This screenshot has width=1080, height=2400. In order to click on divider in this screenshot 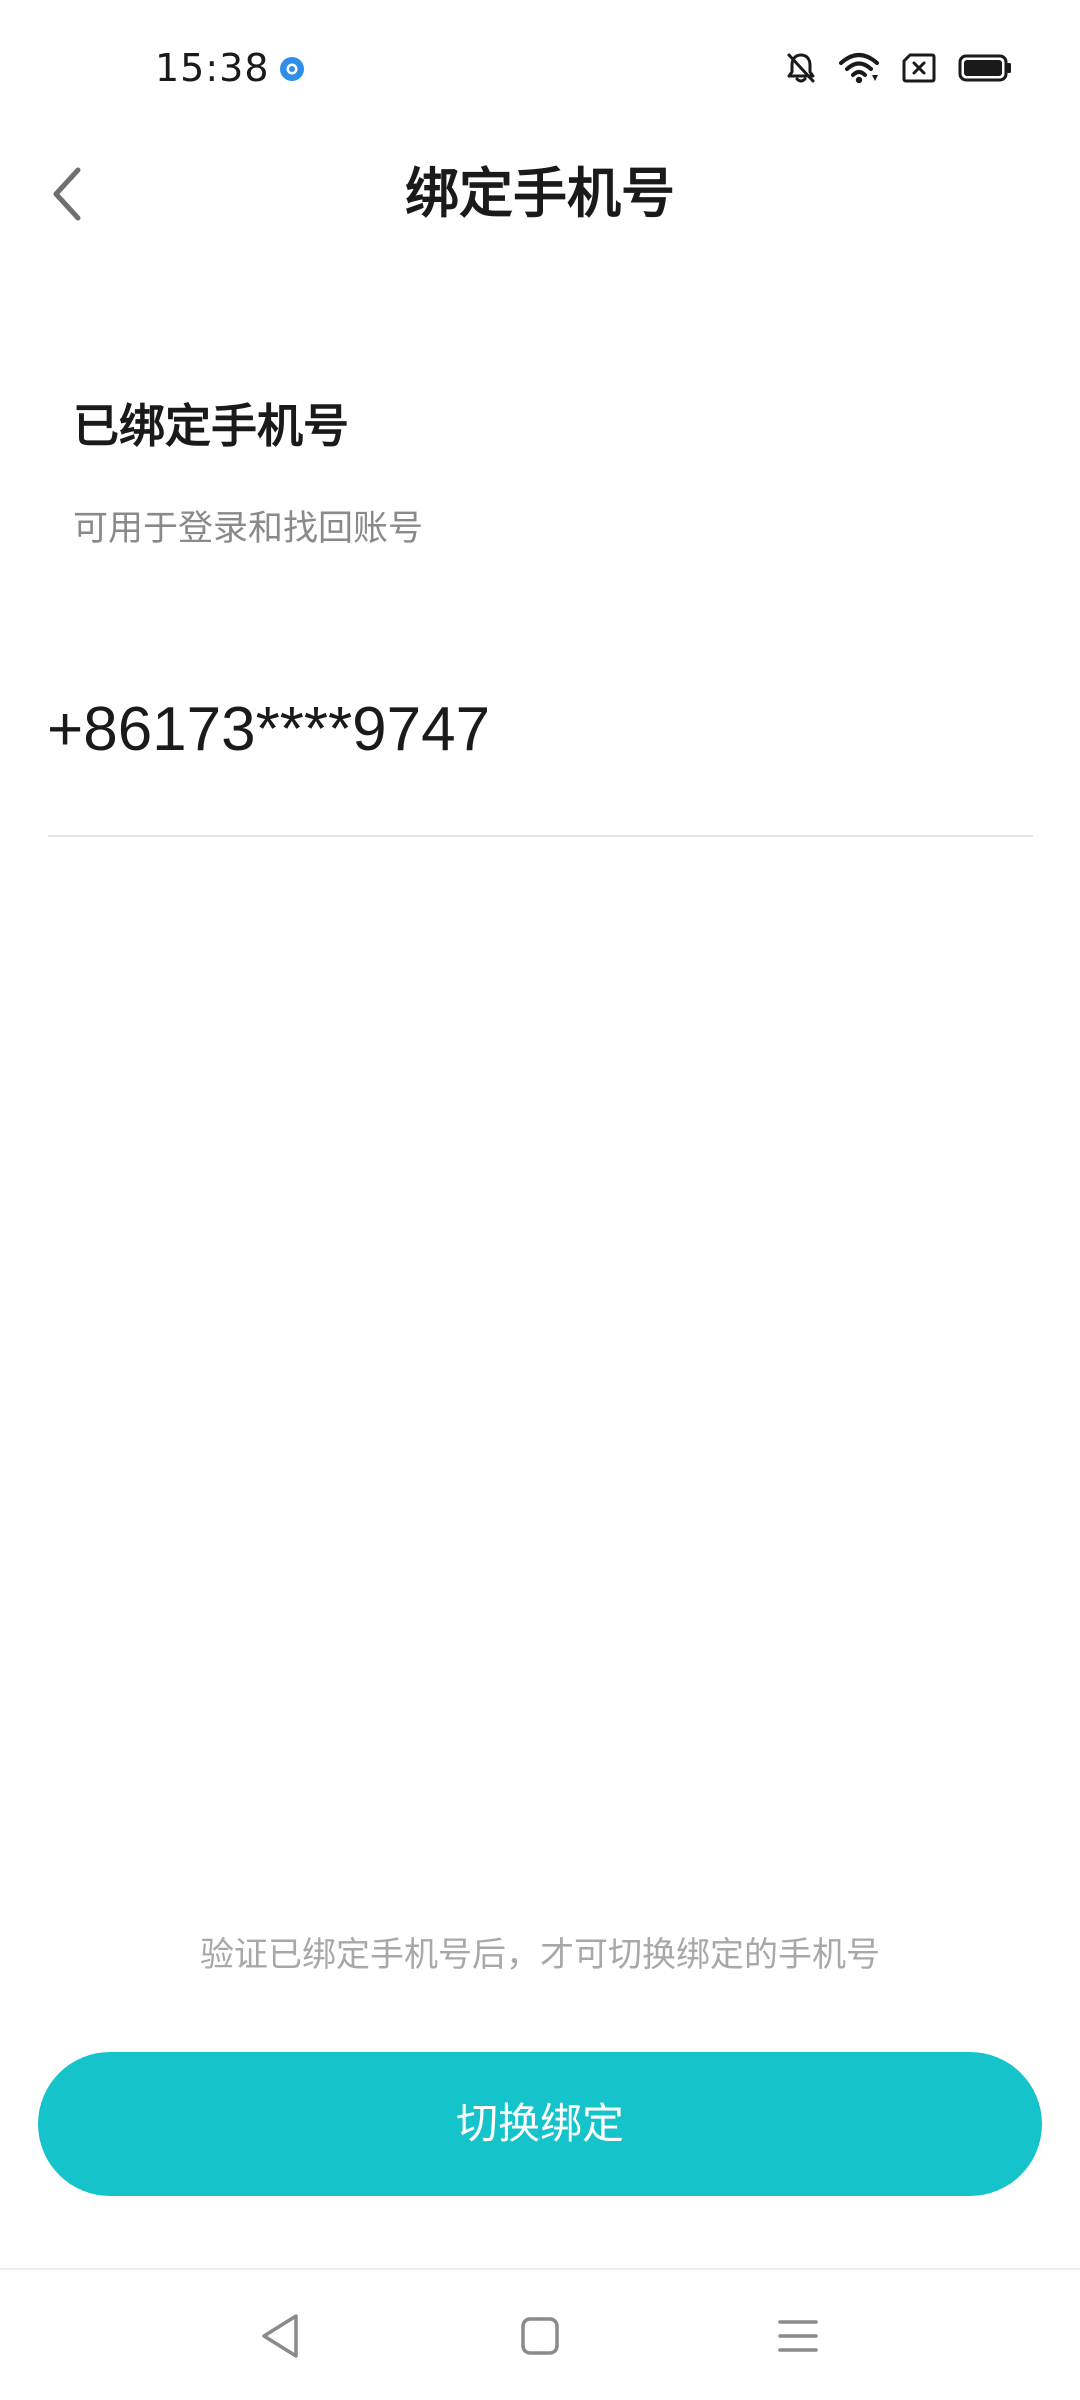, I will do `click(540, 836)`.